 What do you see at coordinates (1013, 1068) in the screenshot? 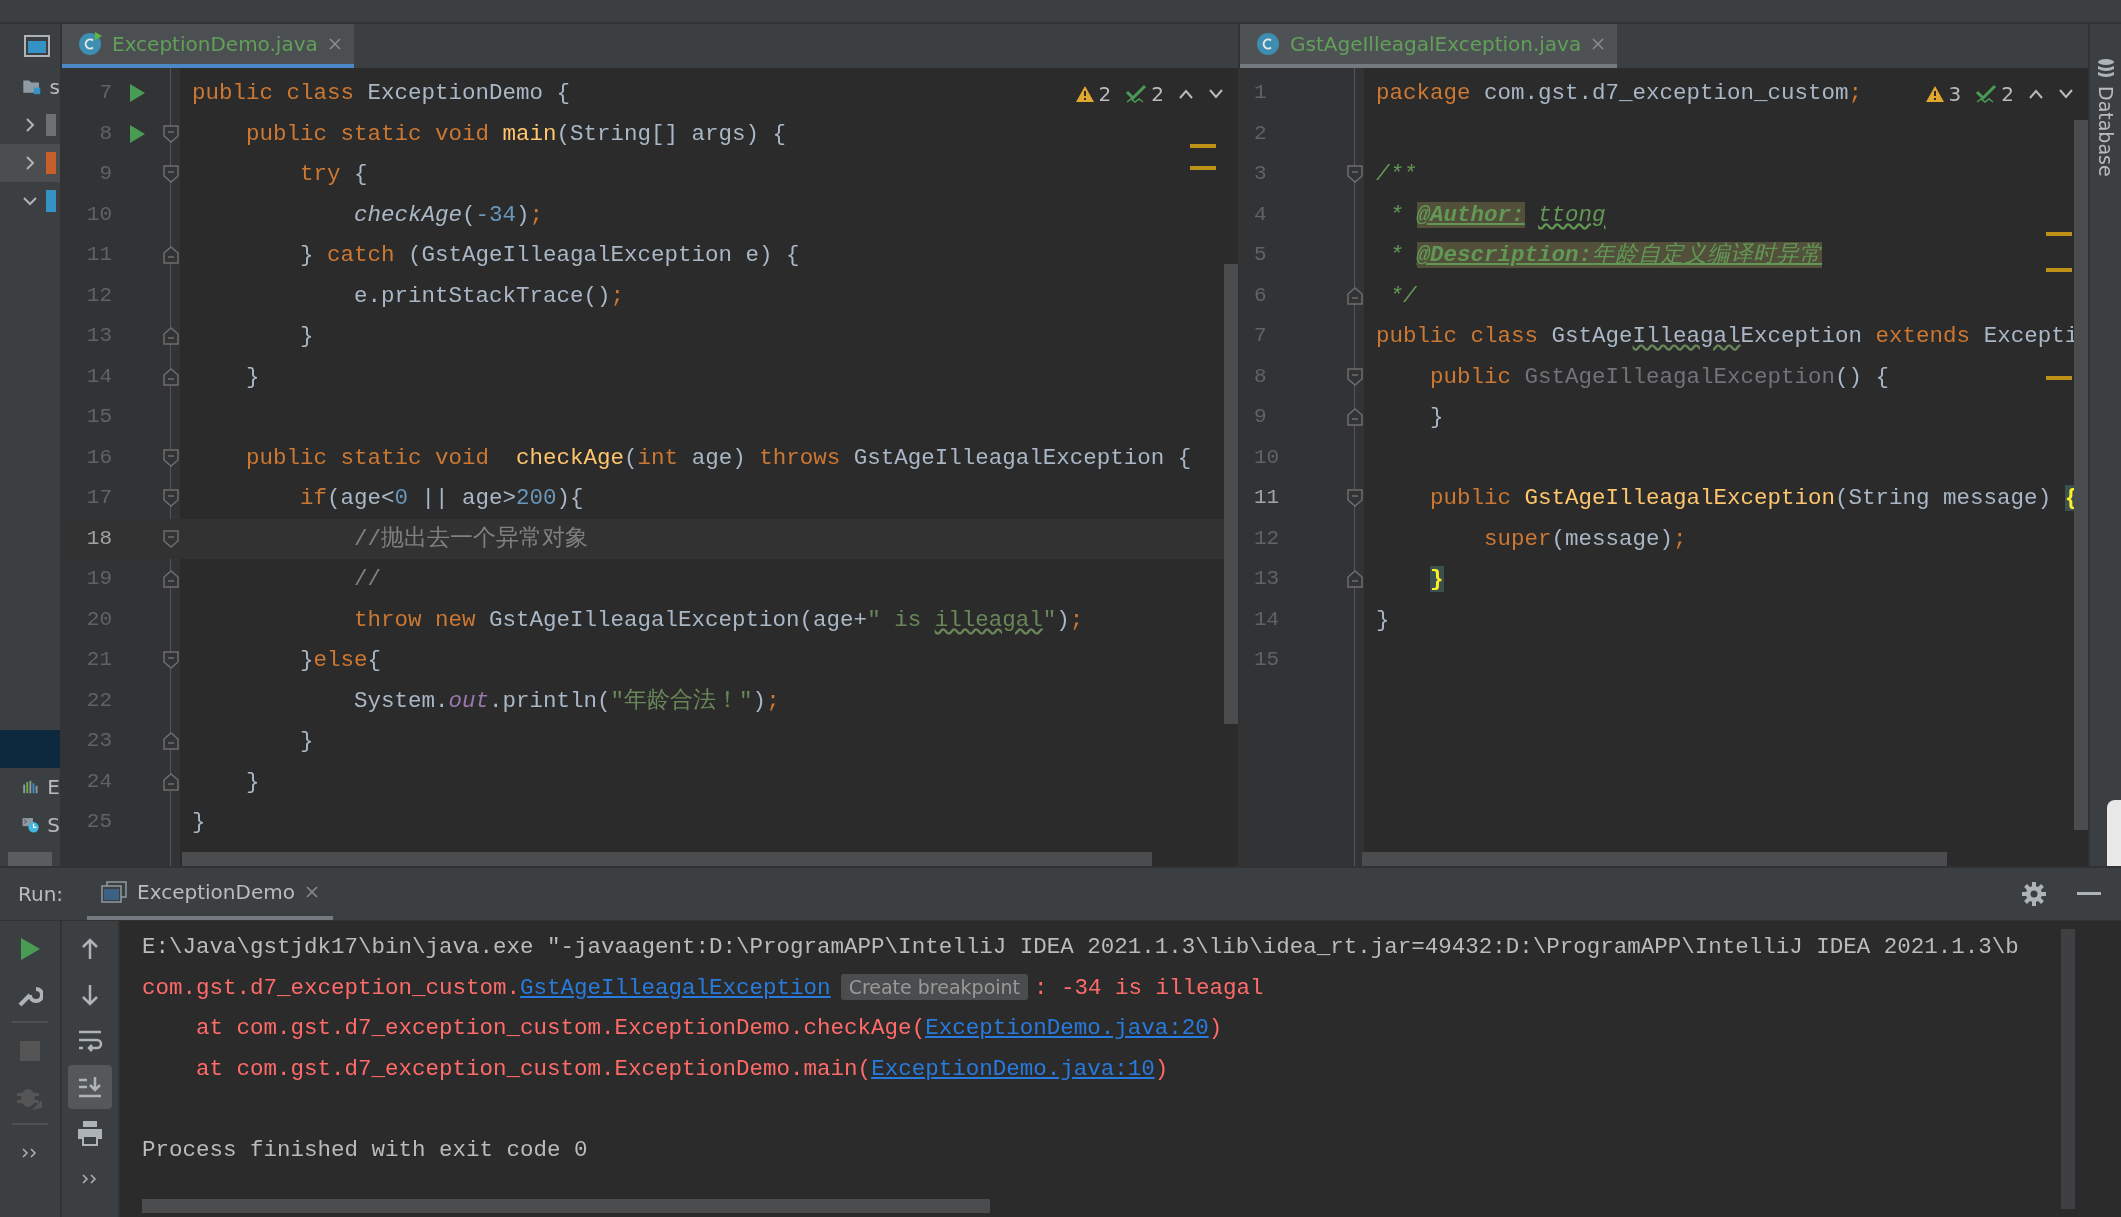
I see `source-link: ExceptionDemo.java:10` at bounding box center [1013, 1068].